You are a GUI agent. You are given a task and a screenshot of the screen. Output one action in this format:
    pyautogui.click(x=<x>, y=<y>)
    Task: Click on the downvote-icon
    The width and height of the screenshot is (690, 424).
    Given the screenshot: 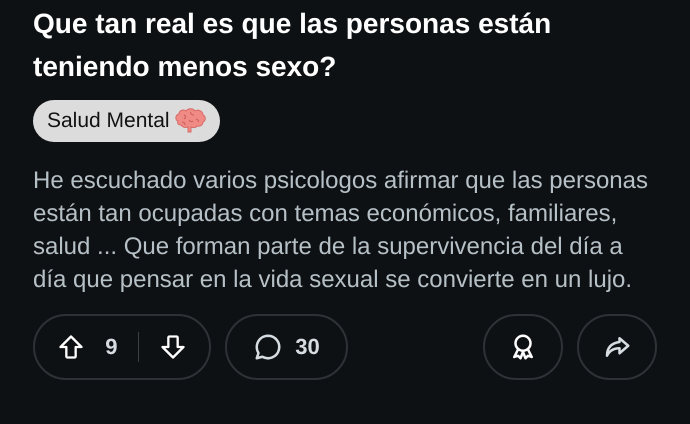 What is the action you would take?
    pyautogui.click(x=173, y=347)
    